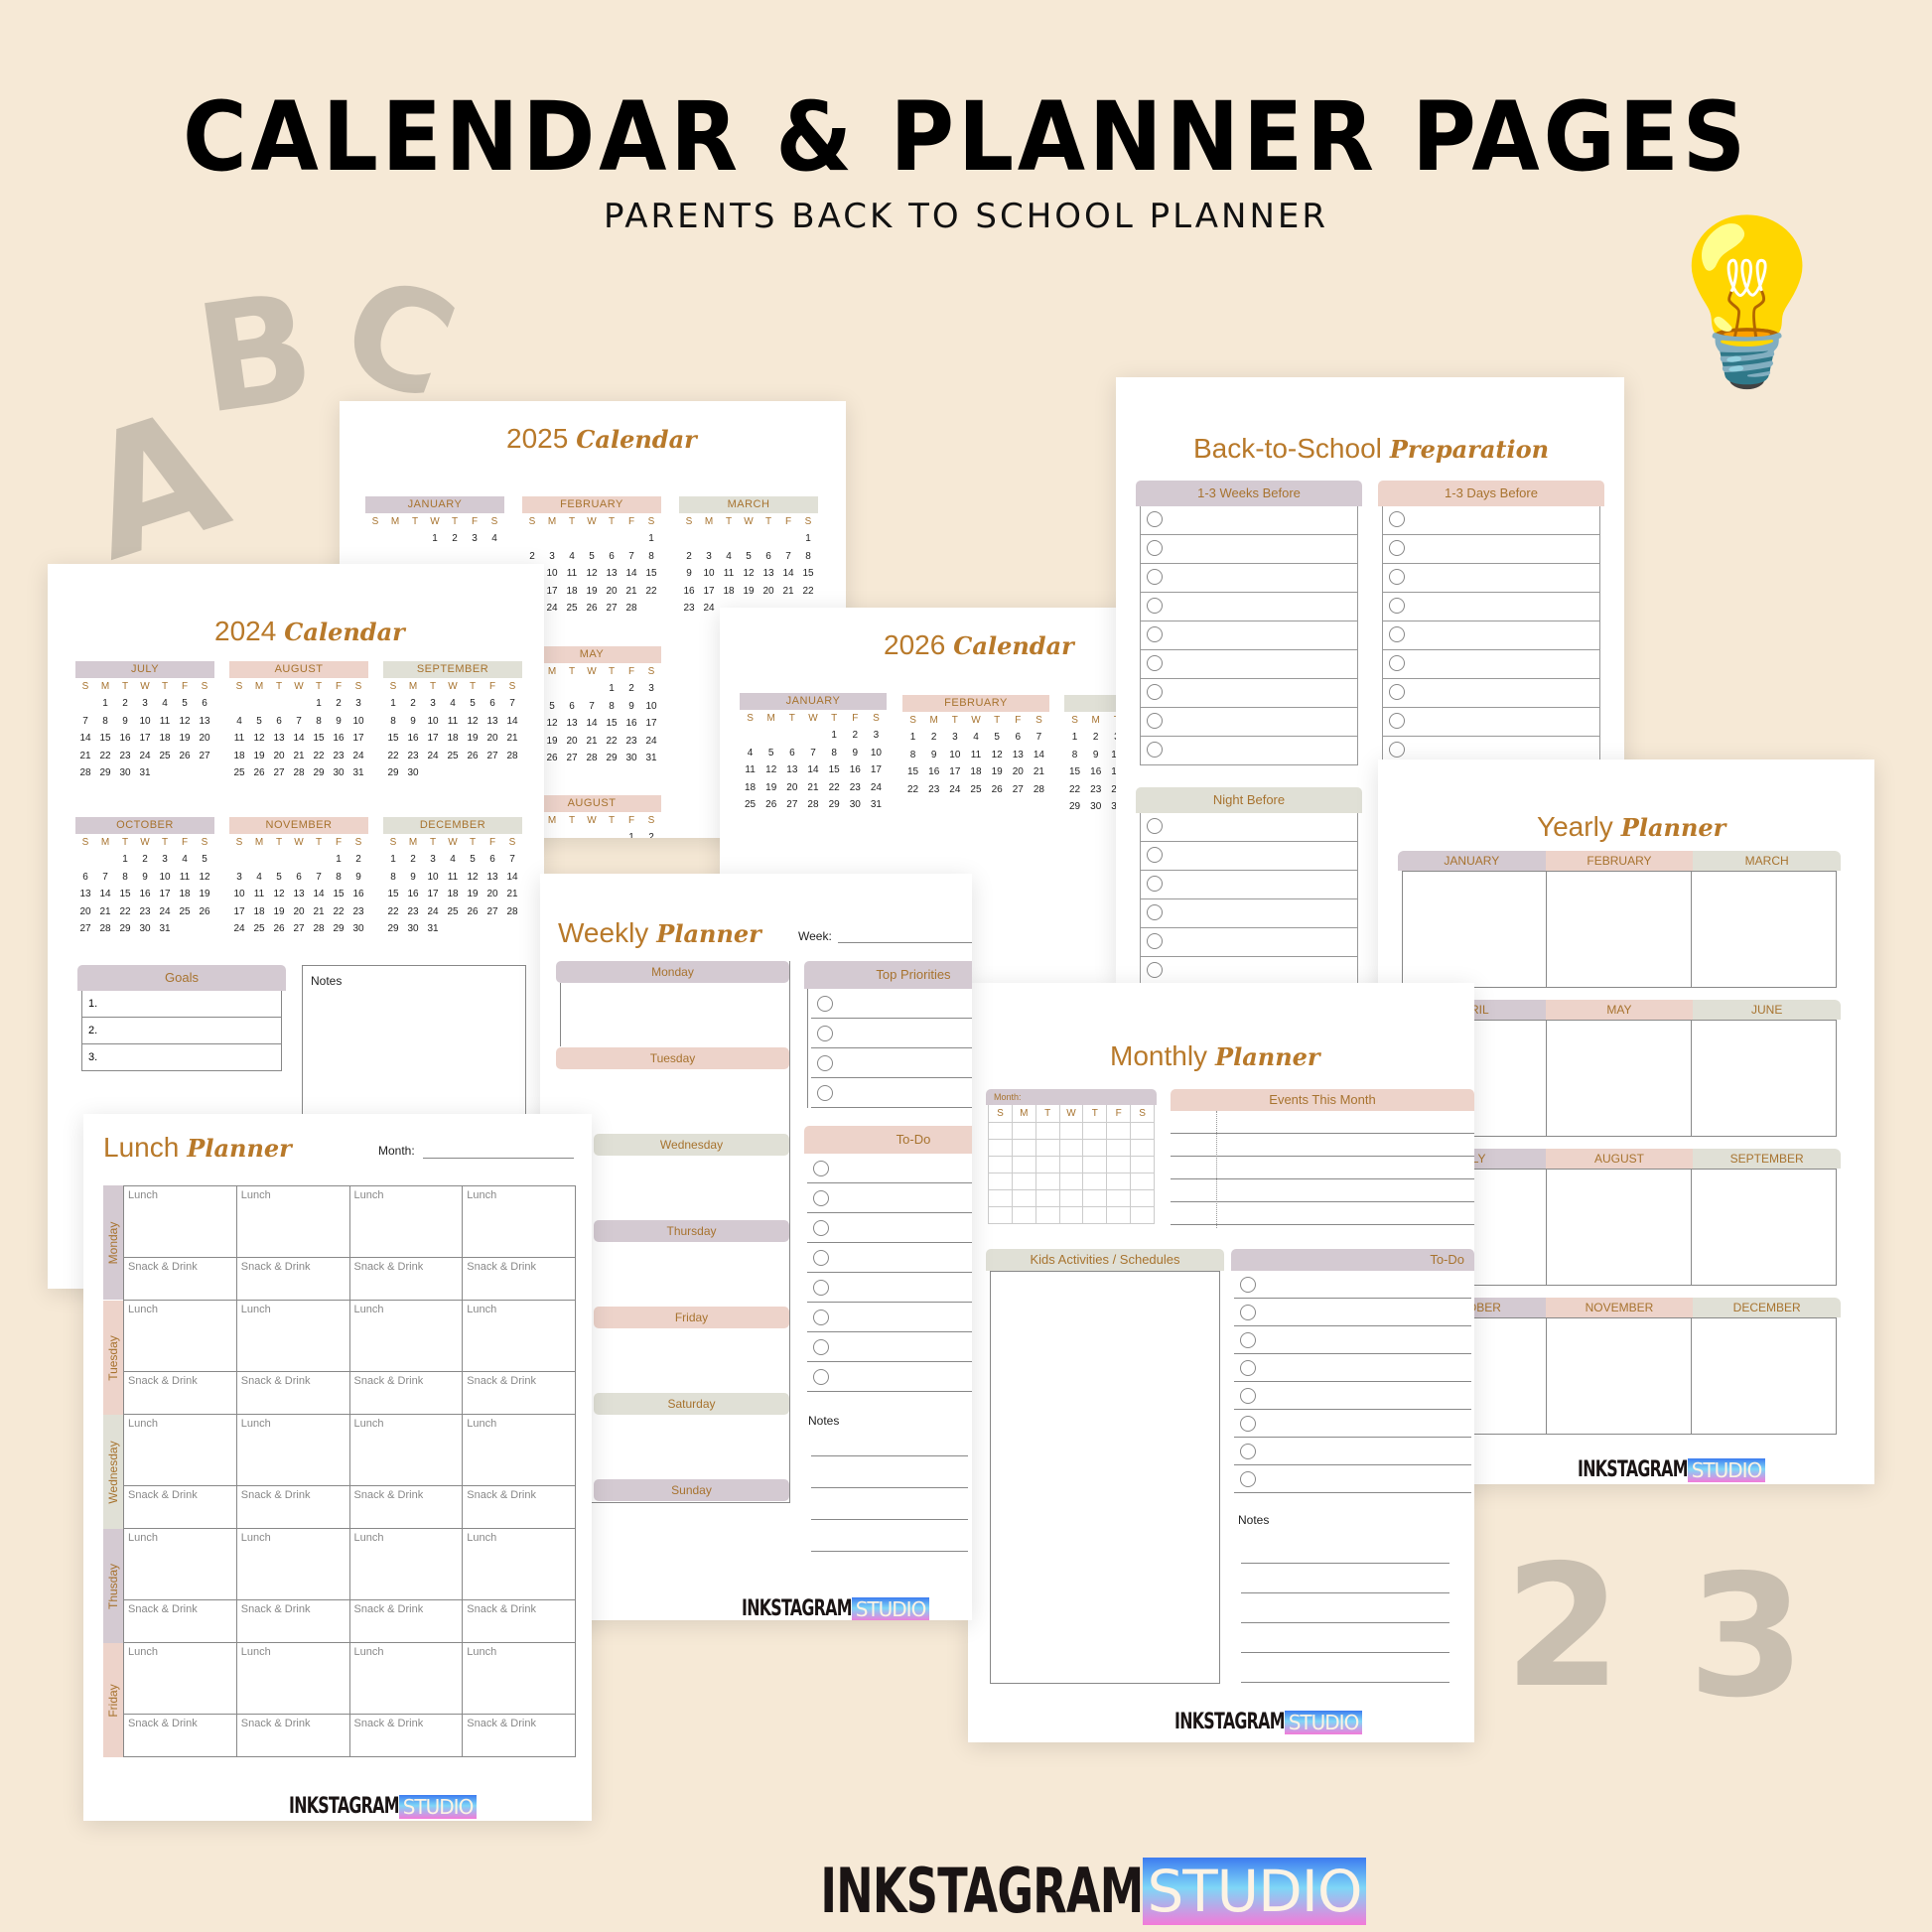 Image resolution: width=1932 pixels, height=1932 pixels. What do you see at coordinates (181, 1004) in the screenshot?
I see `goal-row: 1.` at bounding box center [181, 1004].